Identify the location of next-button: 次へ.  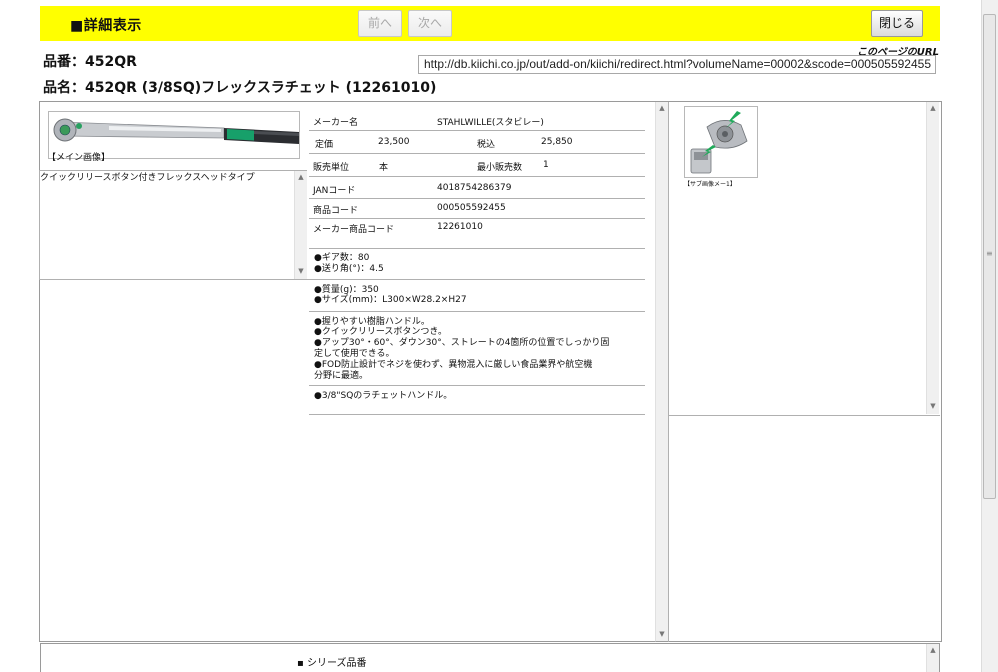
(430, 23).